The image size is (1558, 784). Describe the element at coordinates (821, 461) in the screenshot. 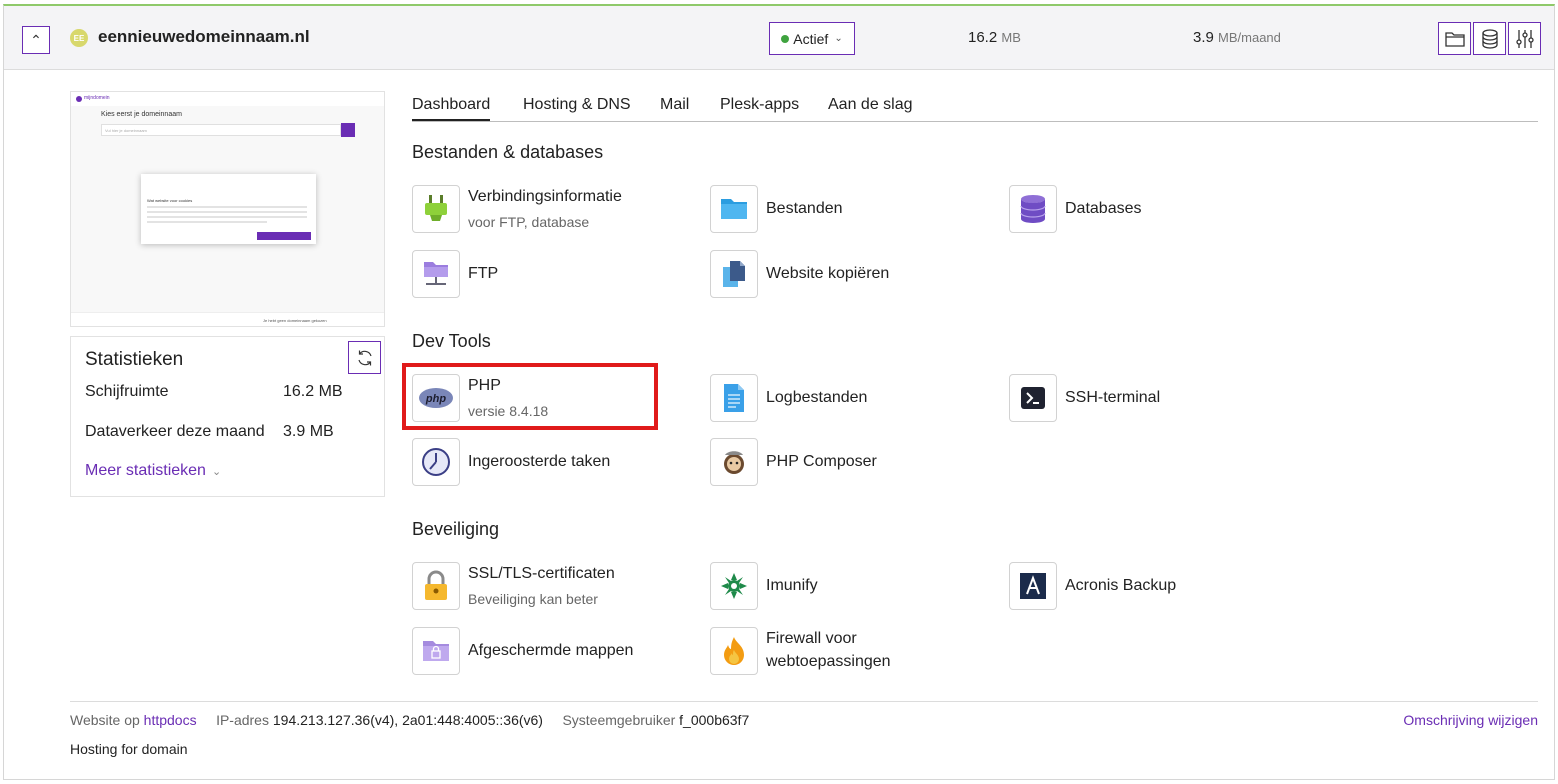

I see `tool-label: PHP Composer` at that location.